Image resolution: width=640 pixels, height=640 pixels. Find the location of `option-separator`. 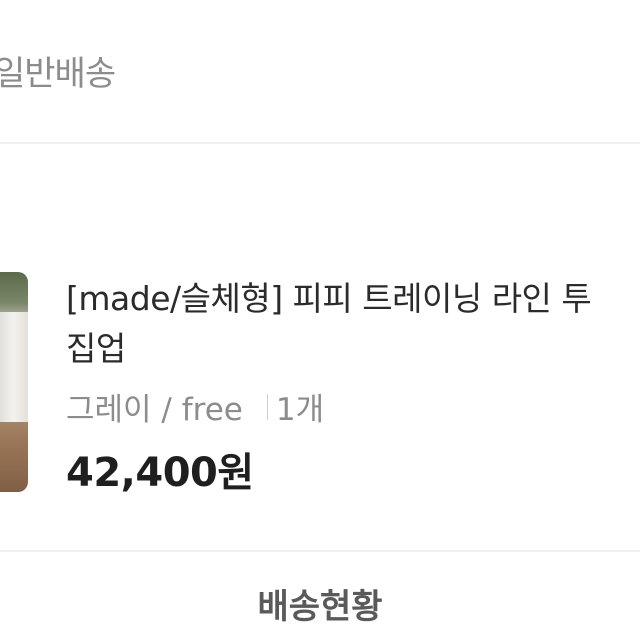

option-separator is located at coordinates (267, 406).